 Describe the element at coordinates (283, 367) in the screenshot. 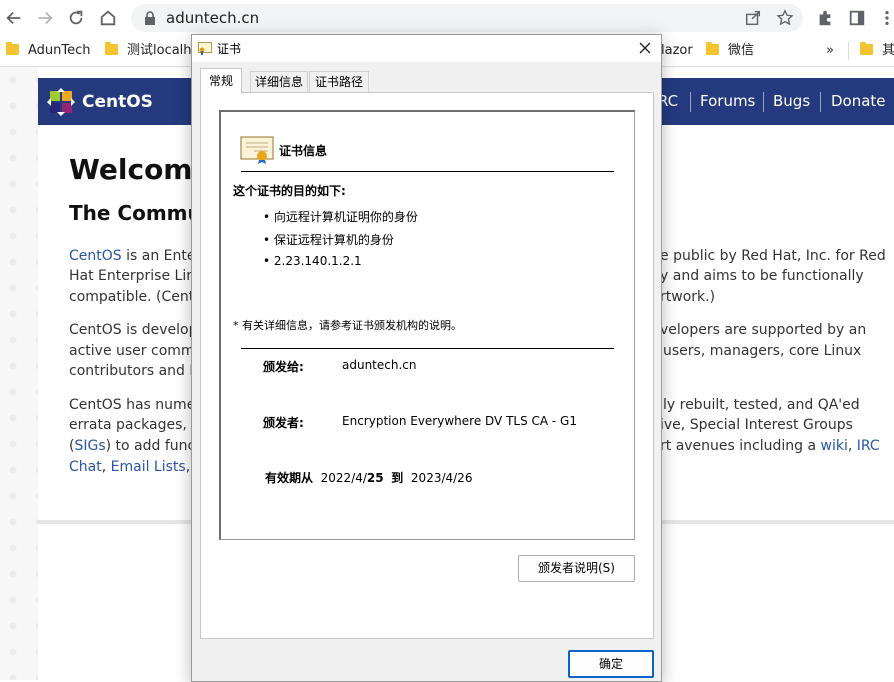

I see `issued-to-label: 颁发给:` at that location.